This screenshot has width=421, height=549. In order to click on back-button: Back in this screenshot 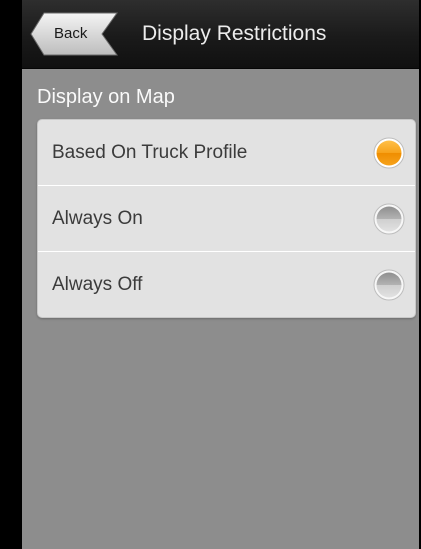, I will do `click(74, 34)`.